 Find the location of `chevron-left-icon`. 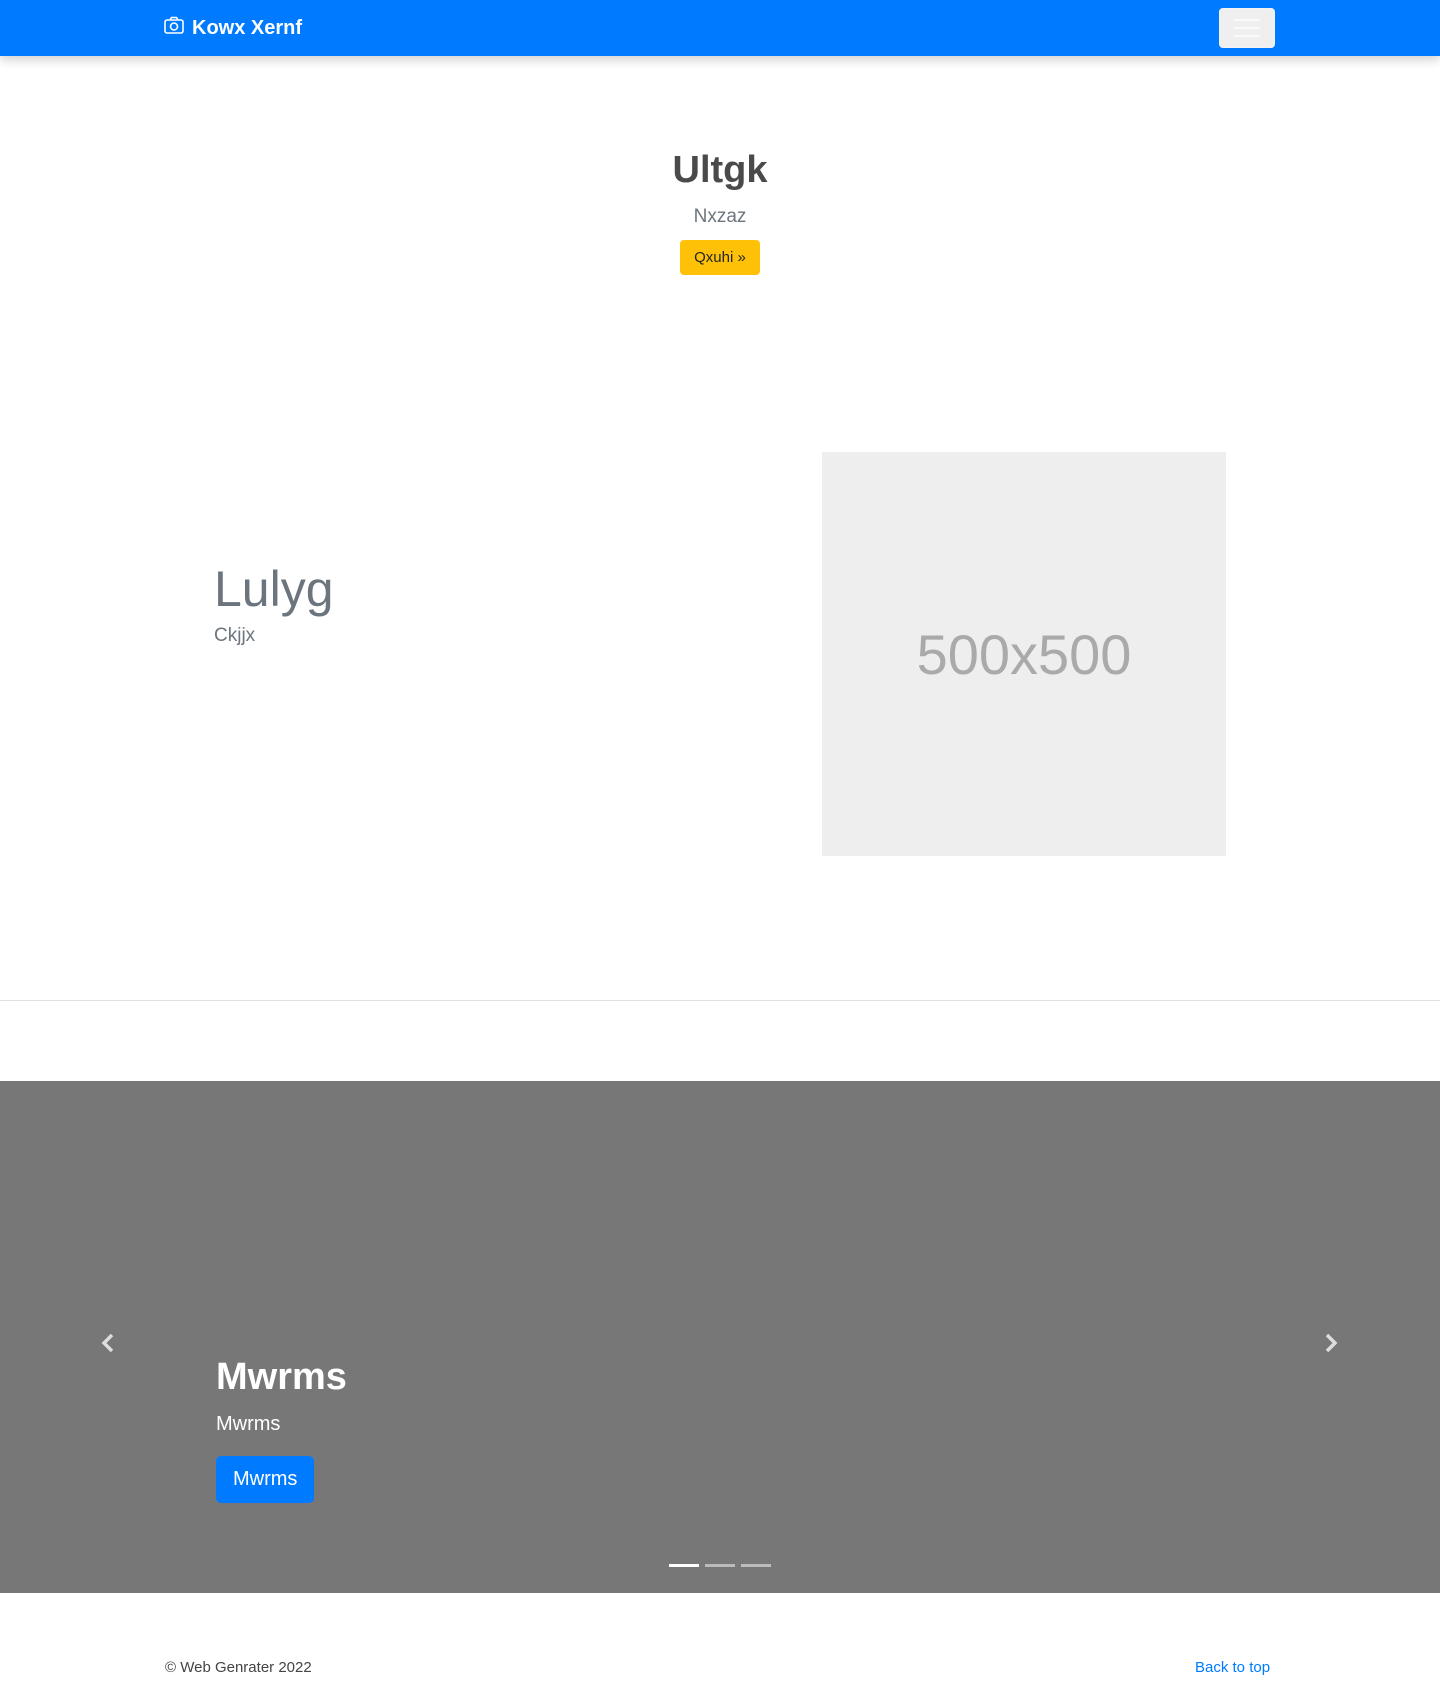

chevron-left-icon is located at coordinates (107, 1343).